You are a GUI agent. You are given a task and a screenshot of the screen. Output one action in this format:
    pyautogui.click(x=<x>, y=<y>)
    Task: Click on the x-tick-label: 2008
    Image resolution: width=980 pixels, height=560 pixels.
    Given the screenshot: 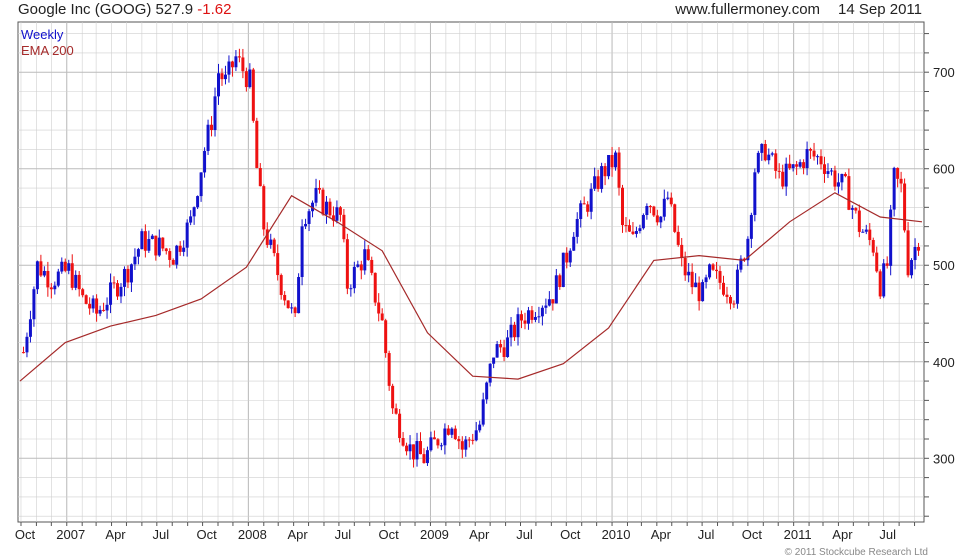 What is the action you would take?
    pyautogui.click(x=252, y=534)
    